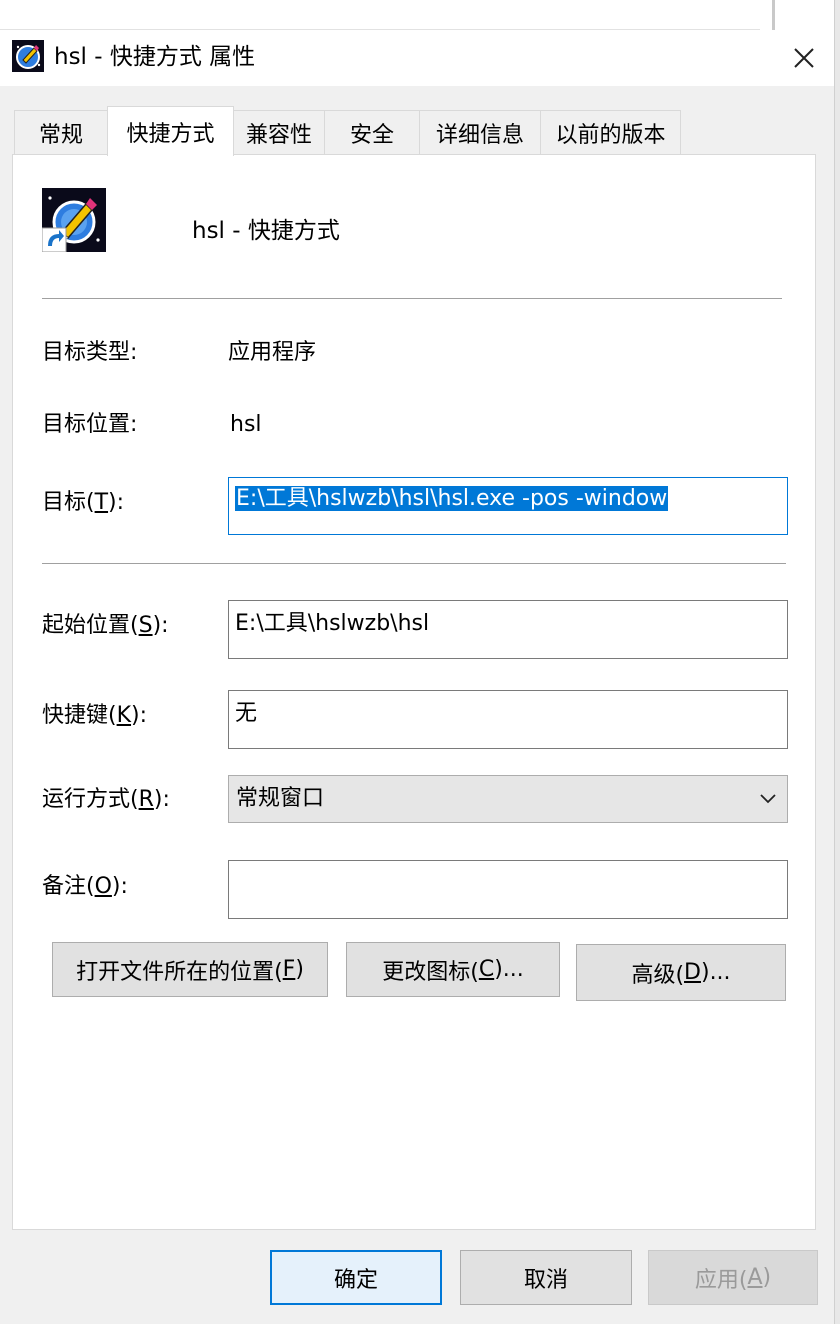 Image resolution: width=840 pixels, height=1324 pixels. What do you see at coordinates (733, 1277) in the screenshot?
I see `apply-button: 应用(A)` at bounding box center [733, 1277].